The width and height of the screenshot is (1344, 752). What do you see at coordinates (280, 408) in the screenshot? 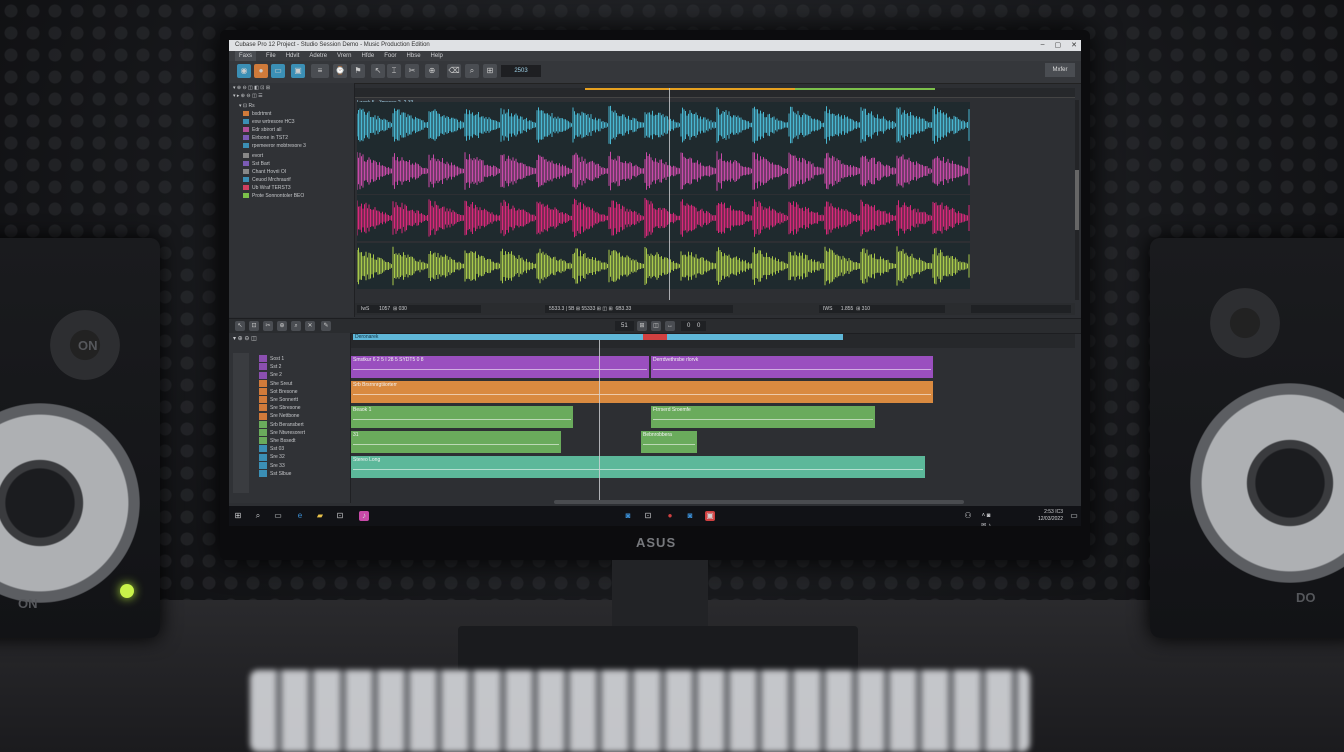
I see `lower-track-row: Sre Sbresone` at bounding box center [280, 408].